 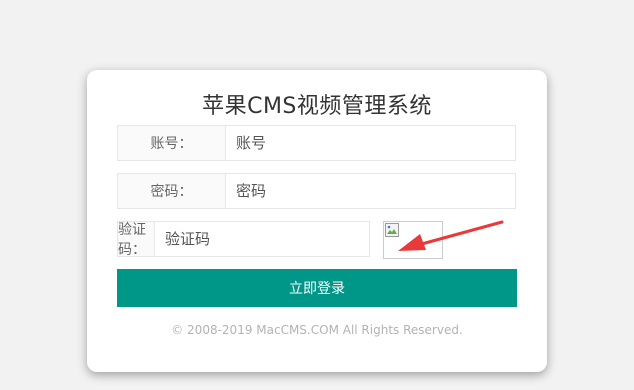 What do you see at coordinates (262, 239) in the screenshot?
I see `captcha-input` at bounding box center [262, 239].